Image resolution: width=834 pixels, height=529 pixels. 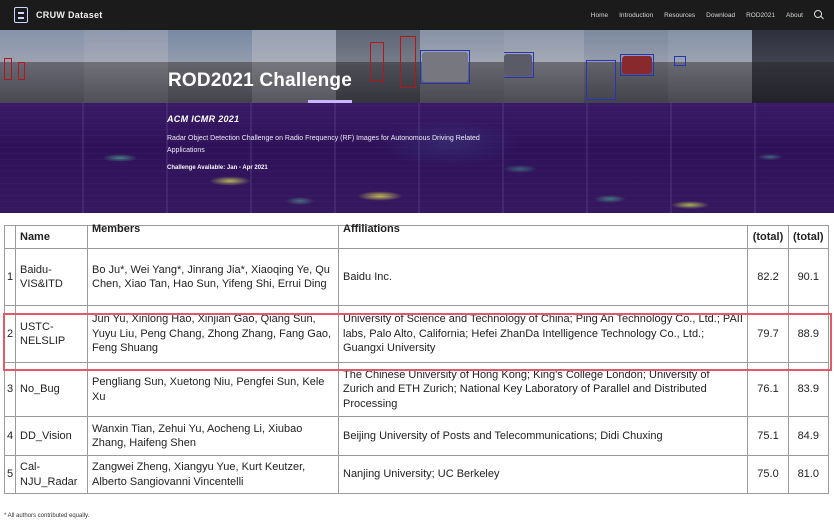 What do you see at coordinates (808, 237) in the screenshot?
I see `score2-header: (total)` at bounding box center [808, 237].